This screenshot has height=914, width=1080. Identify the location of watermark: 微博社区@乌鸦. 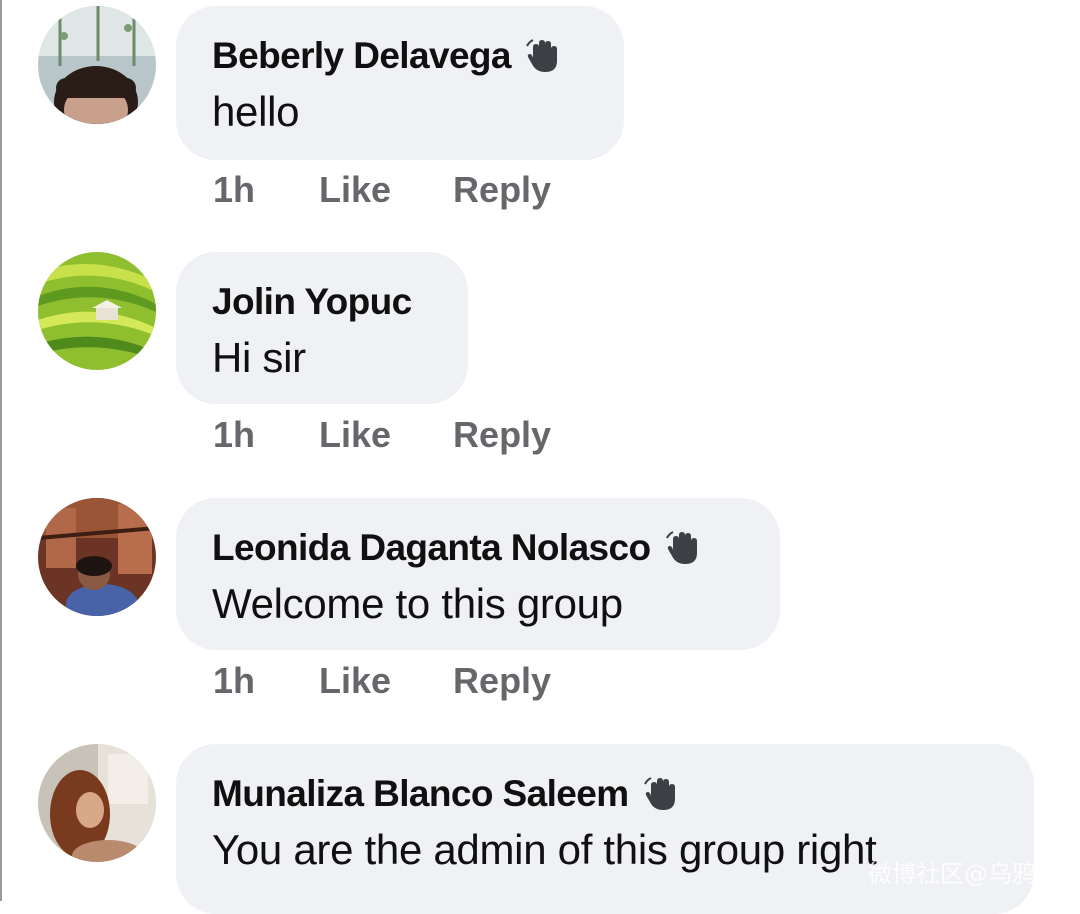
(952, 874).